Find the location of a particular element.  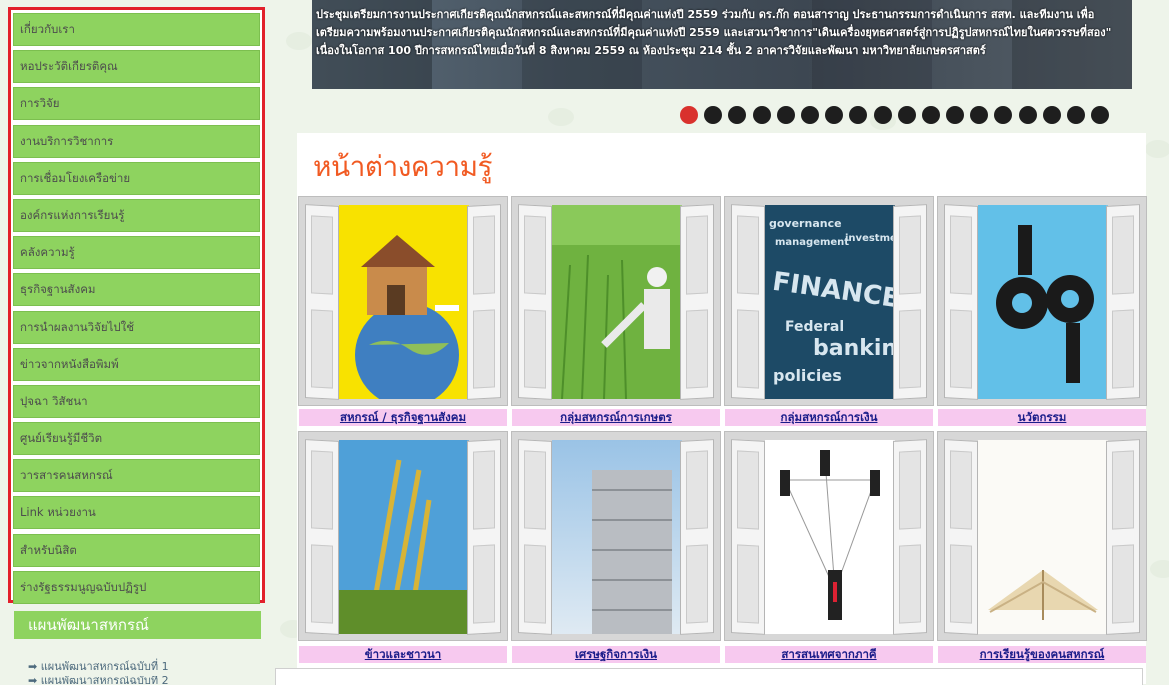

gears-image is located at coordinates (1043, 302).